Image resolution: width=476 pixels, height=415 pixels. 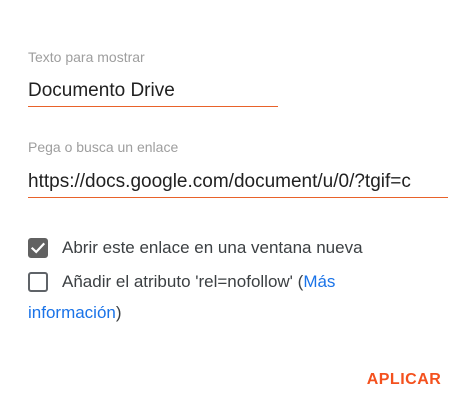 I want to click on display-text-label: Texto para mostrar, so click(x=86, y=57).